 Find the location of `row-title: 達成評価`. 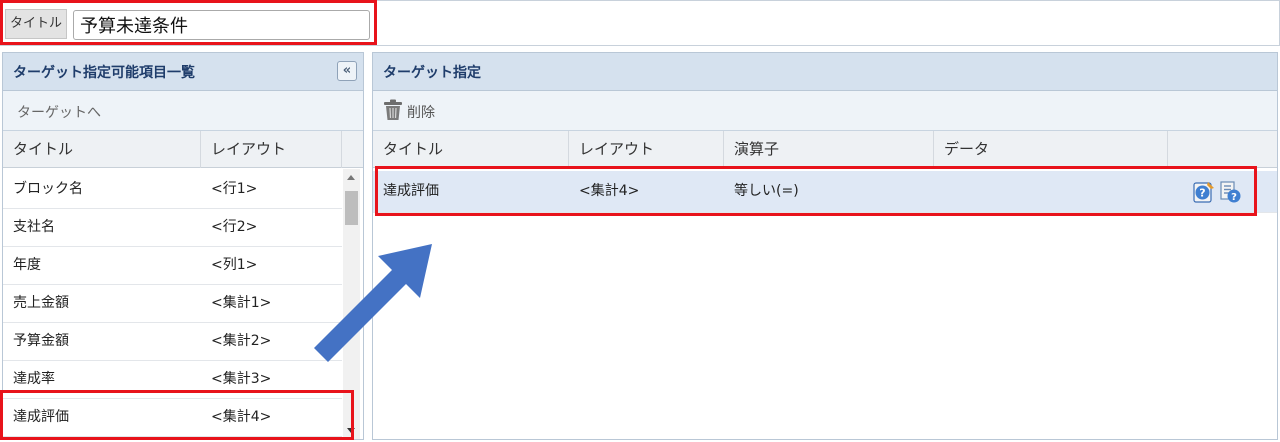

row-title: 達成評価 is located at coordinates (411, 191).